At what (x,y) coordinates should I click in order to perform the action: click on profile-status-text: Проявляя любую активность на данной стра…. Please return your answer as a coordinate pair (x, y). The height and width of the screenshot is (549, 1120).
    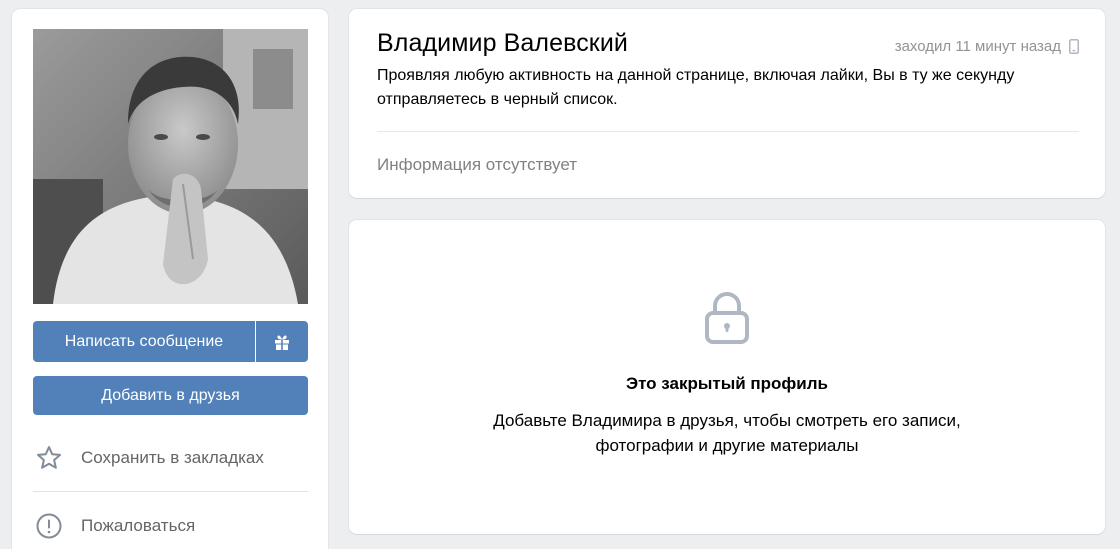
    Looking at the image, I should click on (696, 87).